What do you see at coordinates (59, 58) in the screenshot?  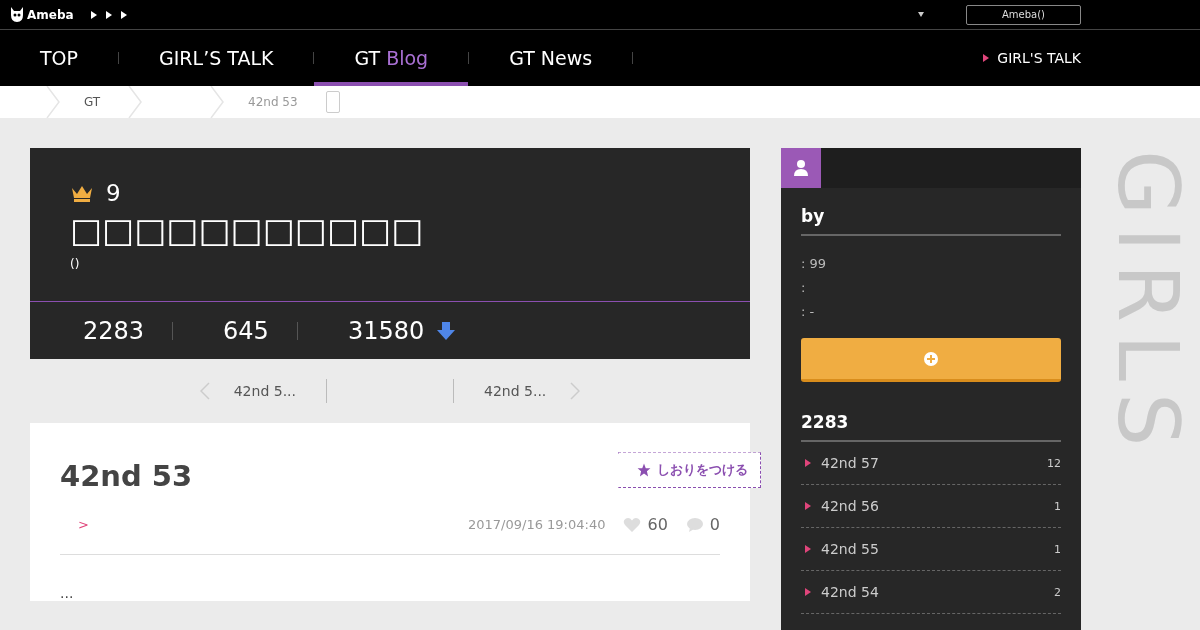 I see `nav-tab: TOP` at bounding box center [59, 58].